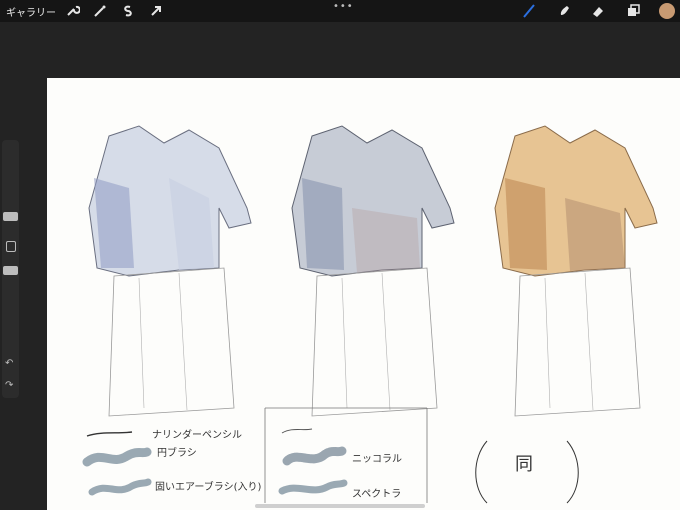 This screenshot has height=510, width=680. Describe the element at coordinates (529, 11) in the screenshot. I see `brush-icon` at that location.